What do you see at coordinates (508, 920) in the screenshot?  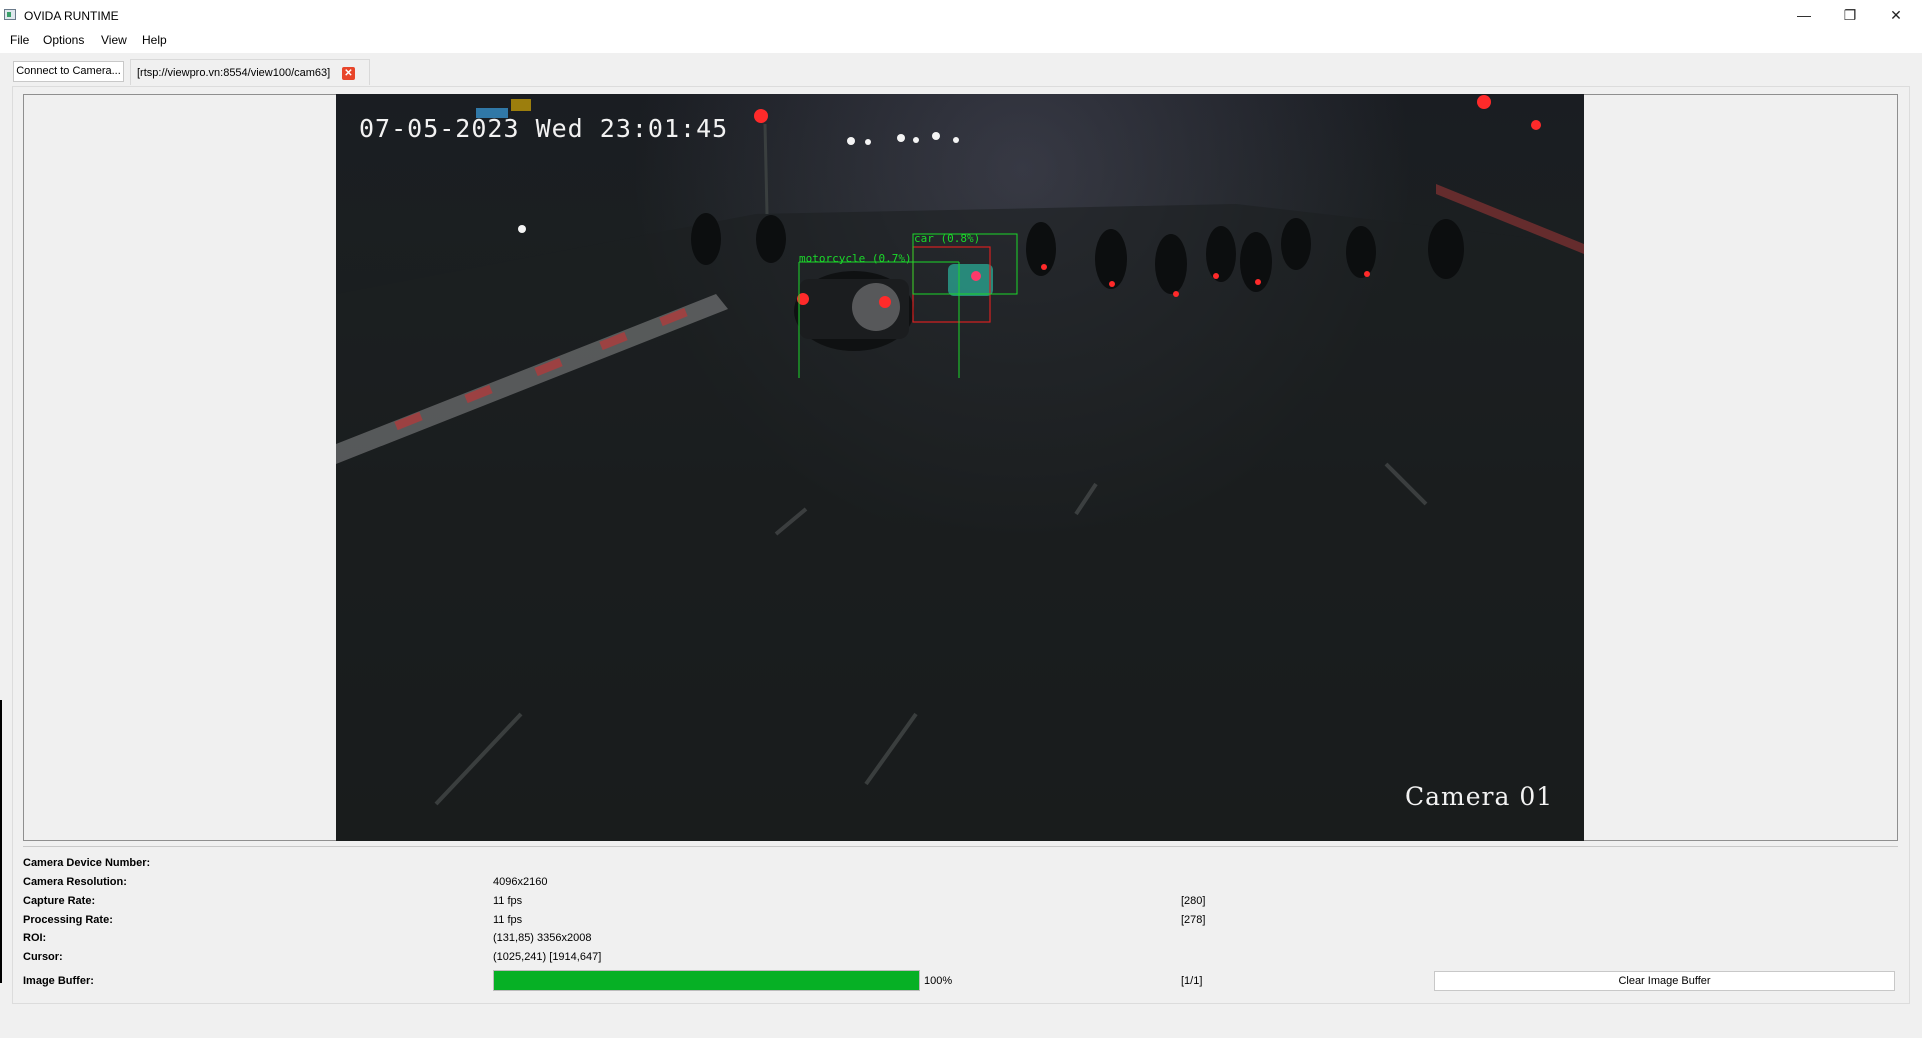 I see `processing-rate-value: 11 fps` at bounding box center [508, 920].